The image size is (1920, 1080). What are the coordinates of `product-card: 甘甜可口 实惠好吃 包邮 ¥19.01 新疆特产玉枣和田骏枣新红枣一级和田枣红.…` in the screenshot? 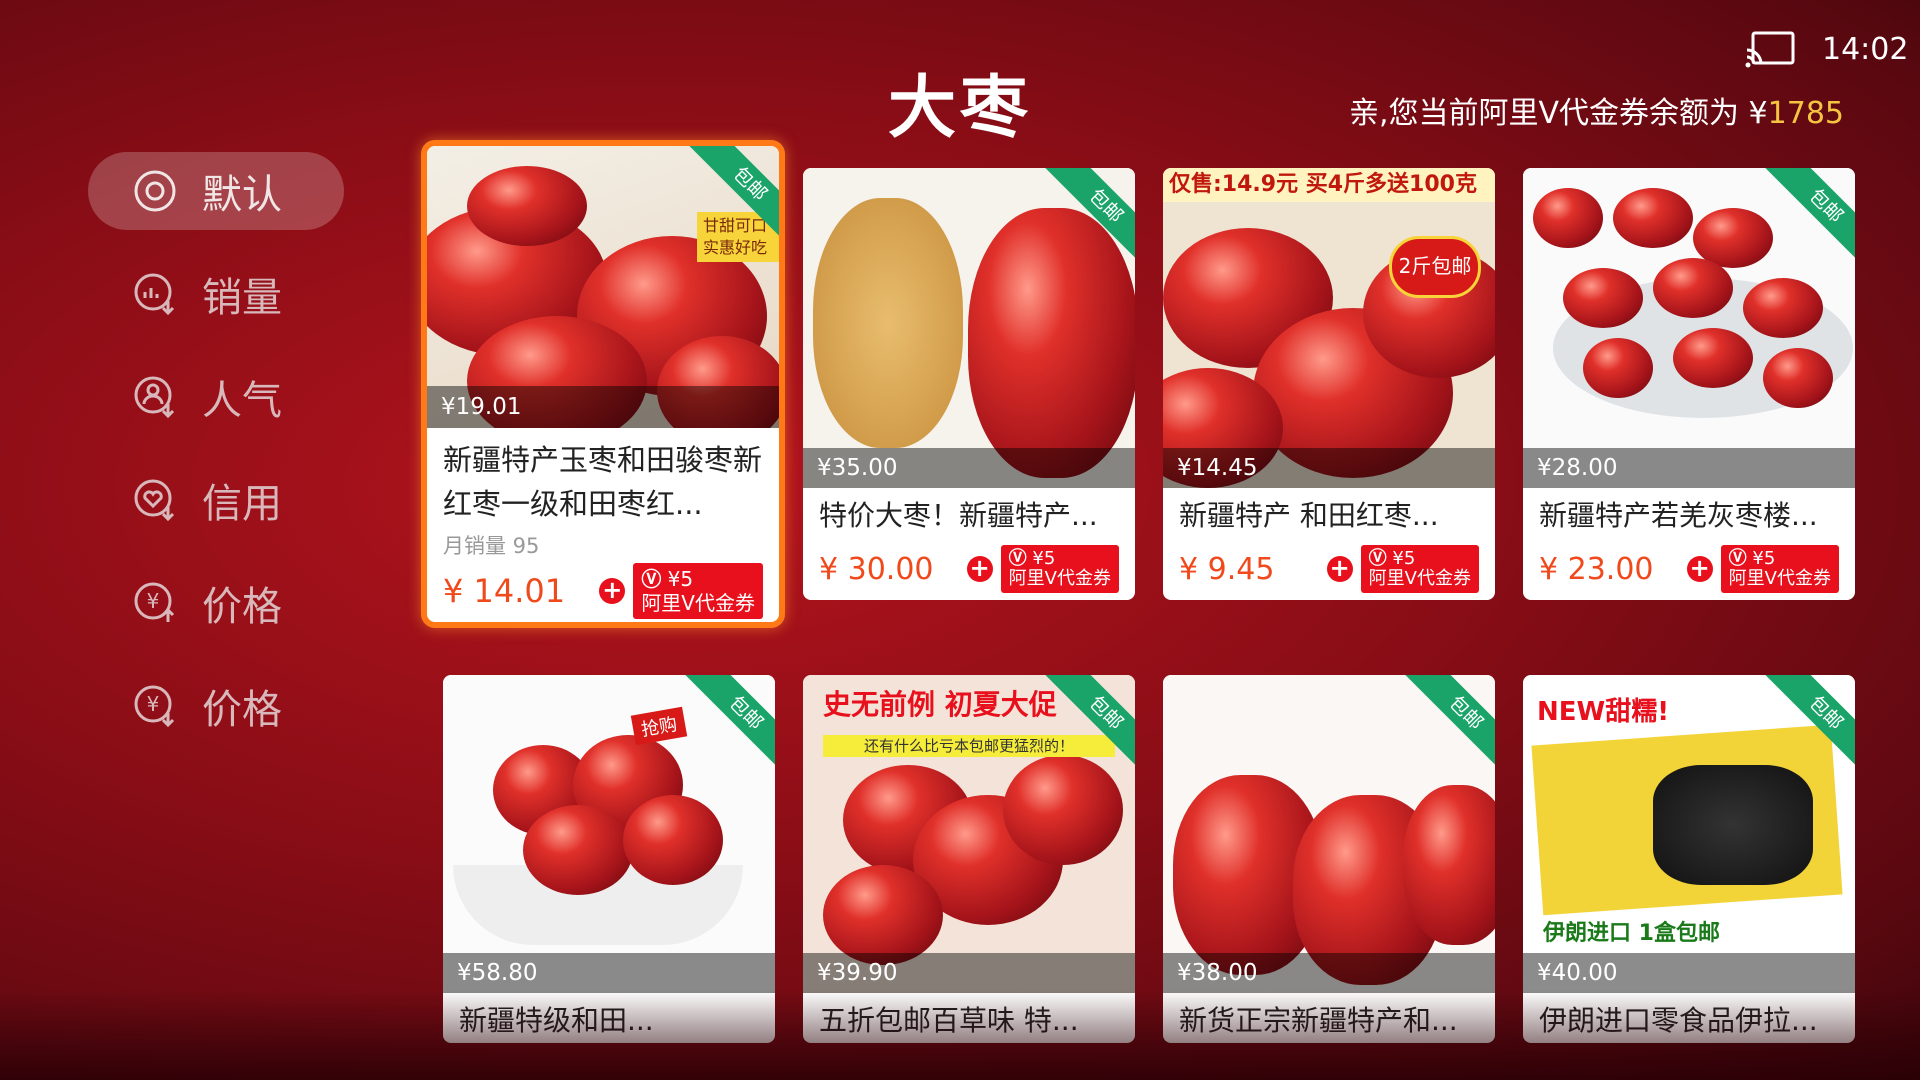 It's located at (603, 384).